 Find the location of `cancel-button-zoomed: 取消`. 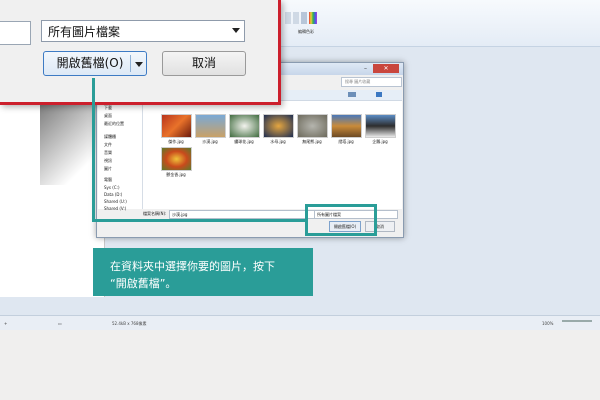

cancel-button-zoomed: 取消 is located at coordinates (204, 63).